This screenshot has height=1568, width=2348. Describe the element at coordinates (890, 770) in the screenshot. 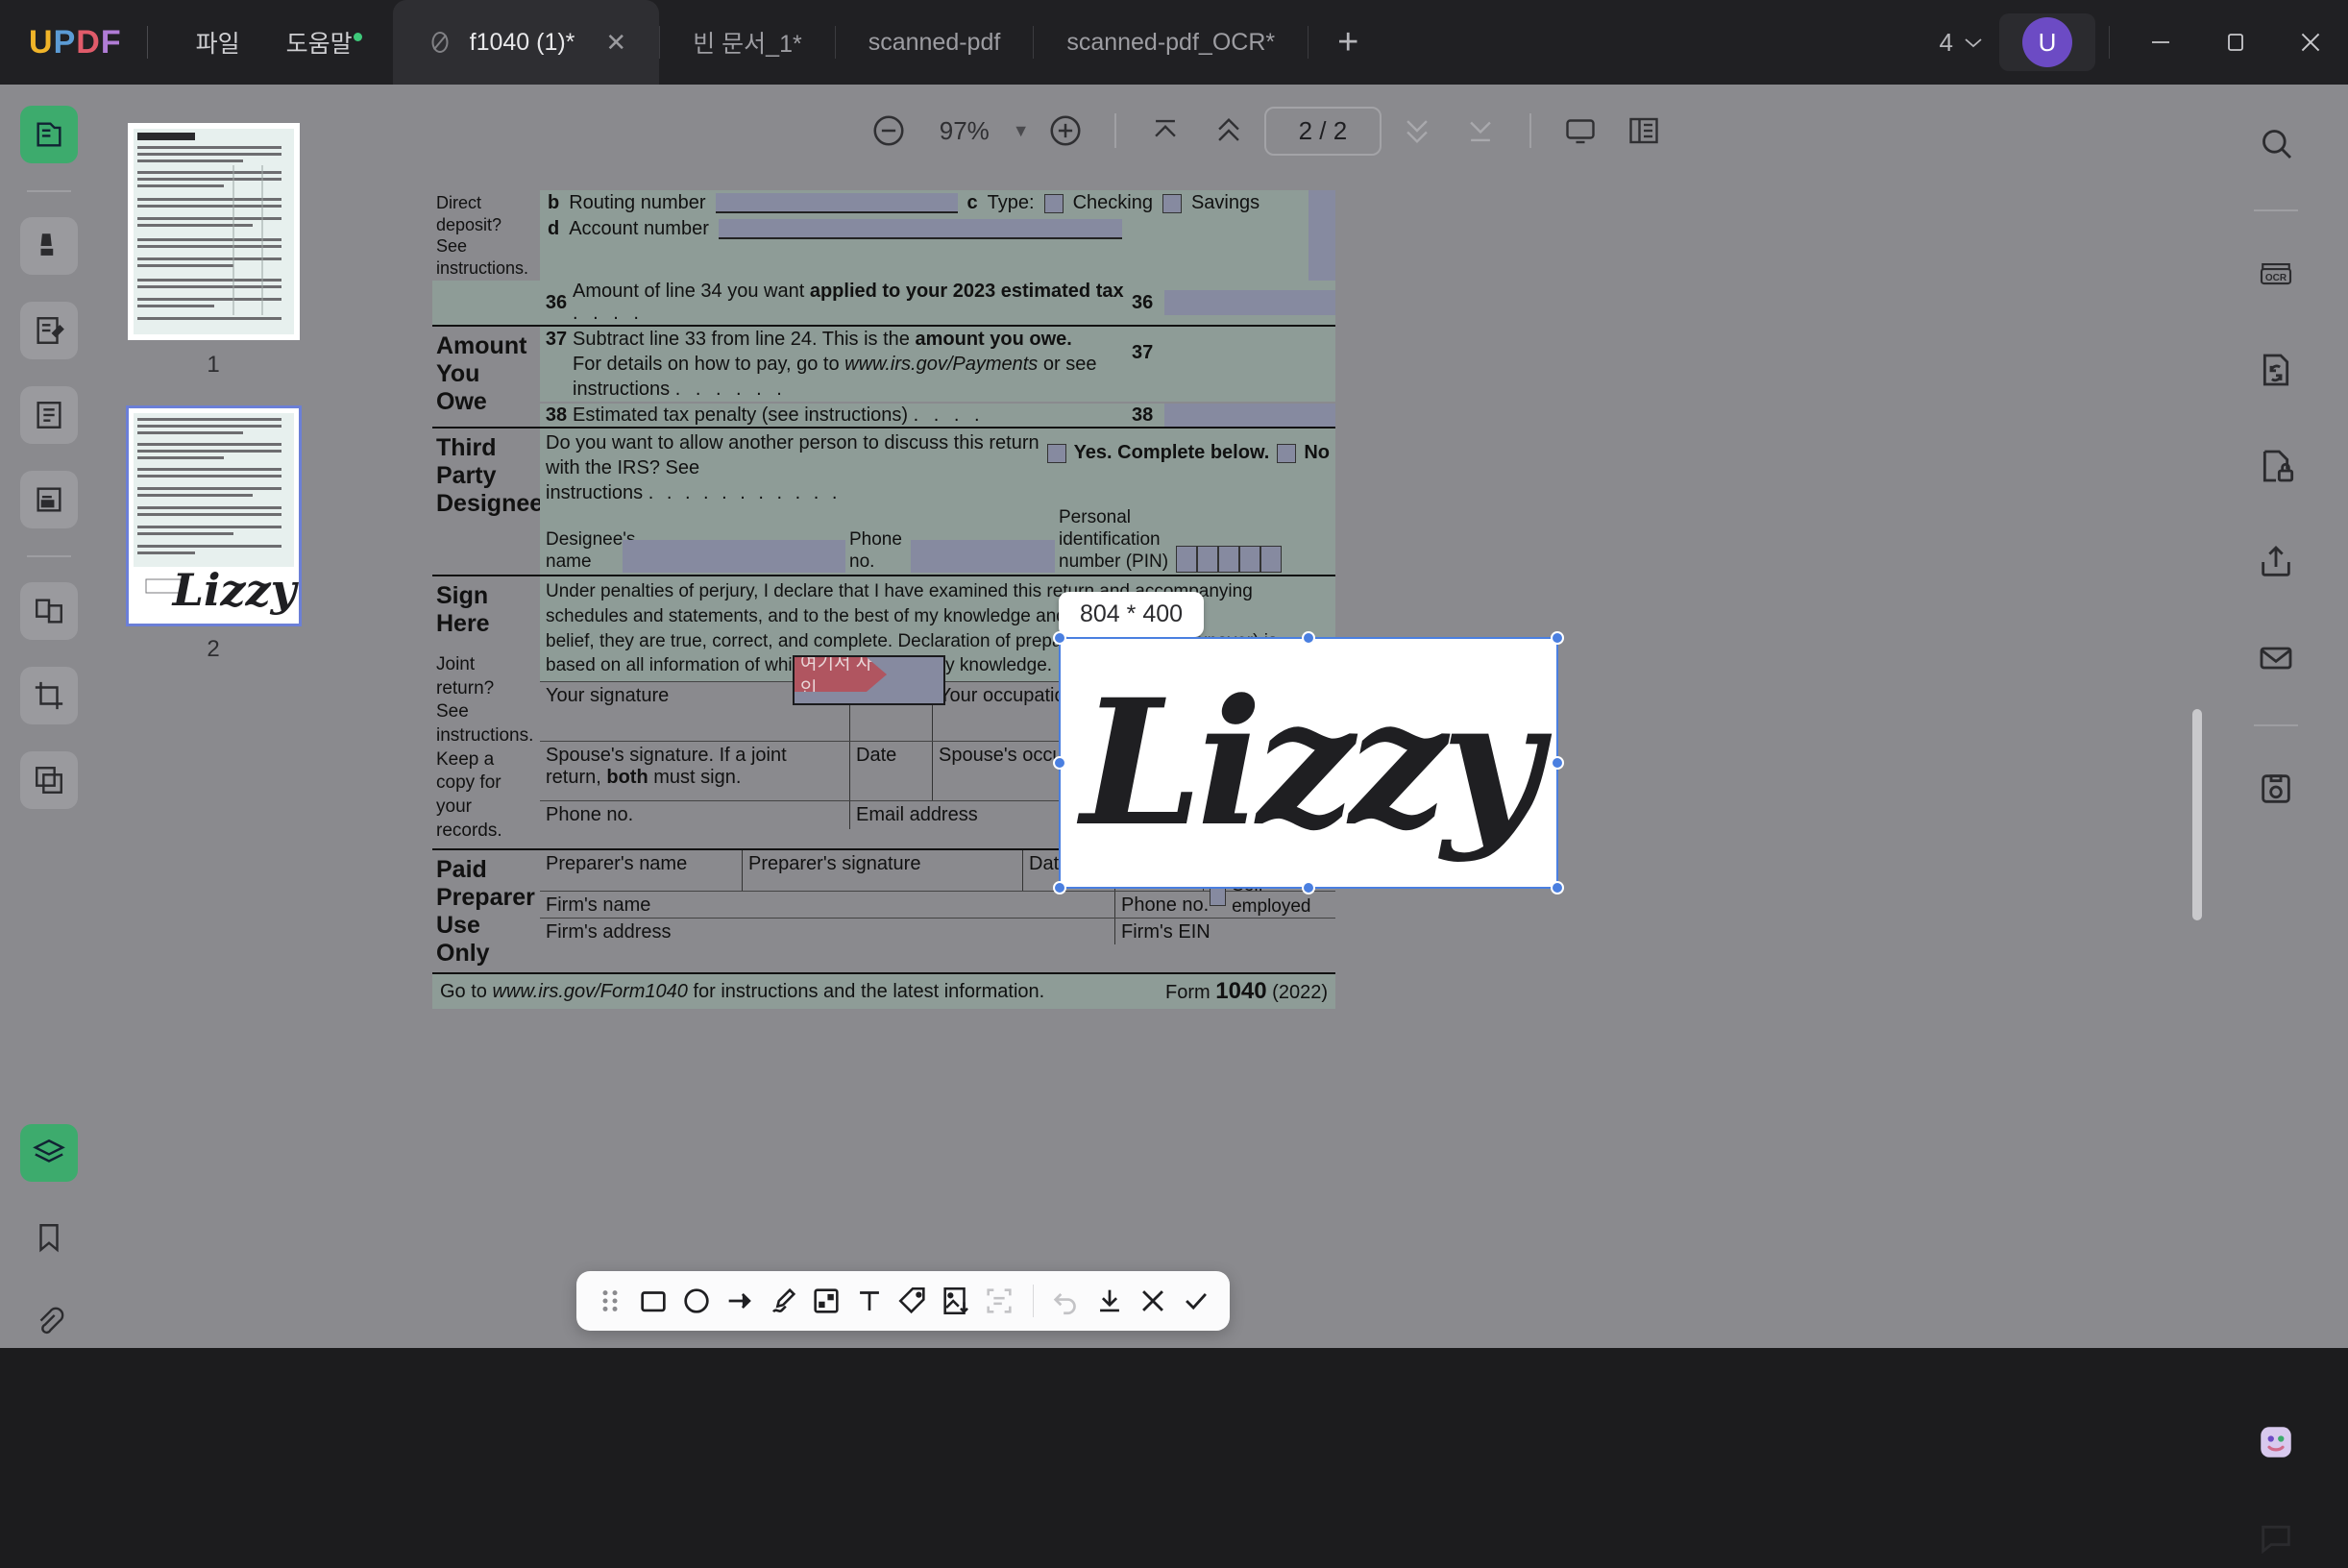

I see `spouse-date-field: Date` at that location.